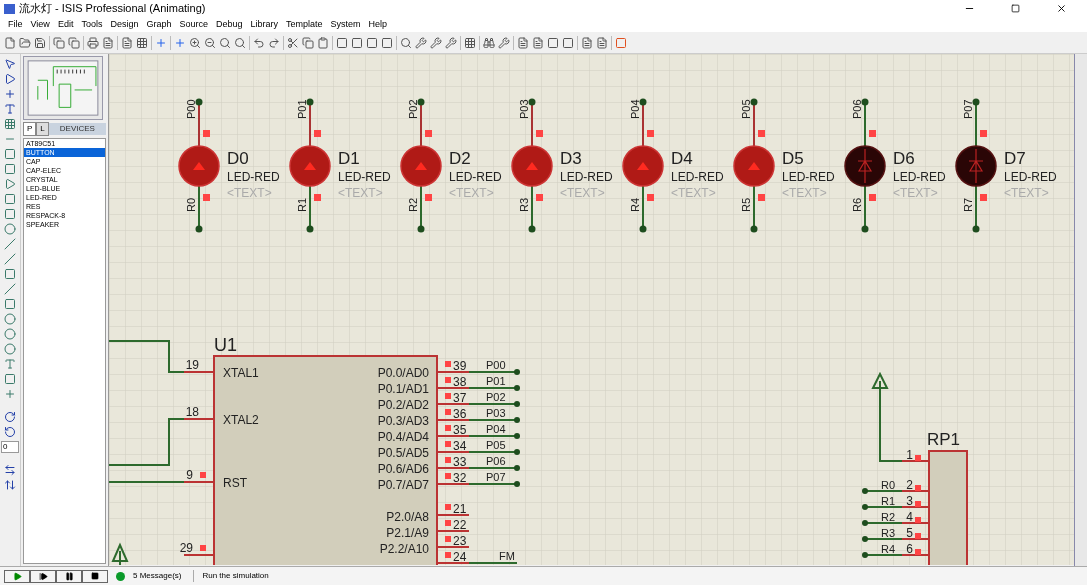  Describe the element at coordinates (43, 576) in the screenshot. I see `step-button` at that location.